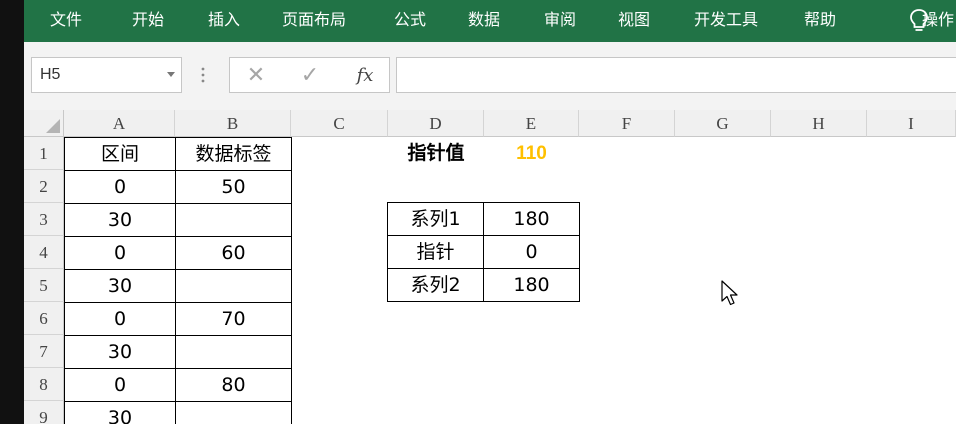 The height and width of the screenshot is (424, 956). Describe the element at coordinates (44, 351) in the screenshot. I see `row-header-7: 7` at that location.